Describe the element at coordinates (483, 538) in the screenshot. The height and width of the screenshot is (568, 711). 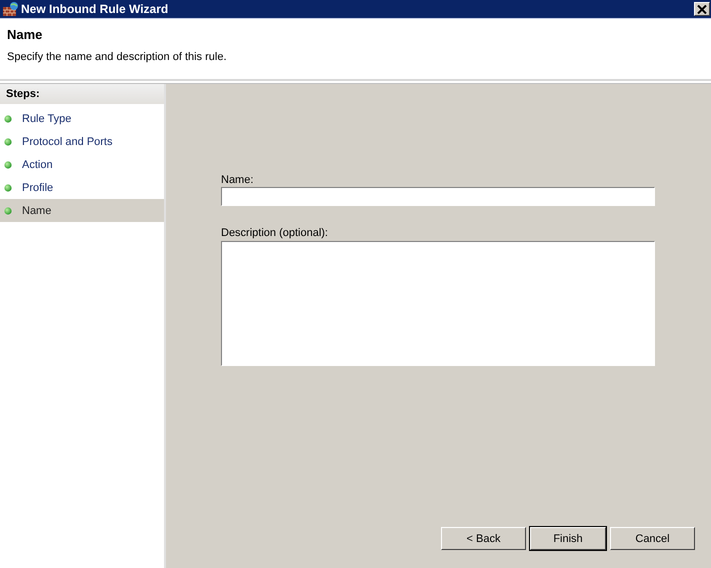
I see `wizard-button: < Back` at that location.